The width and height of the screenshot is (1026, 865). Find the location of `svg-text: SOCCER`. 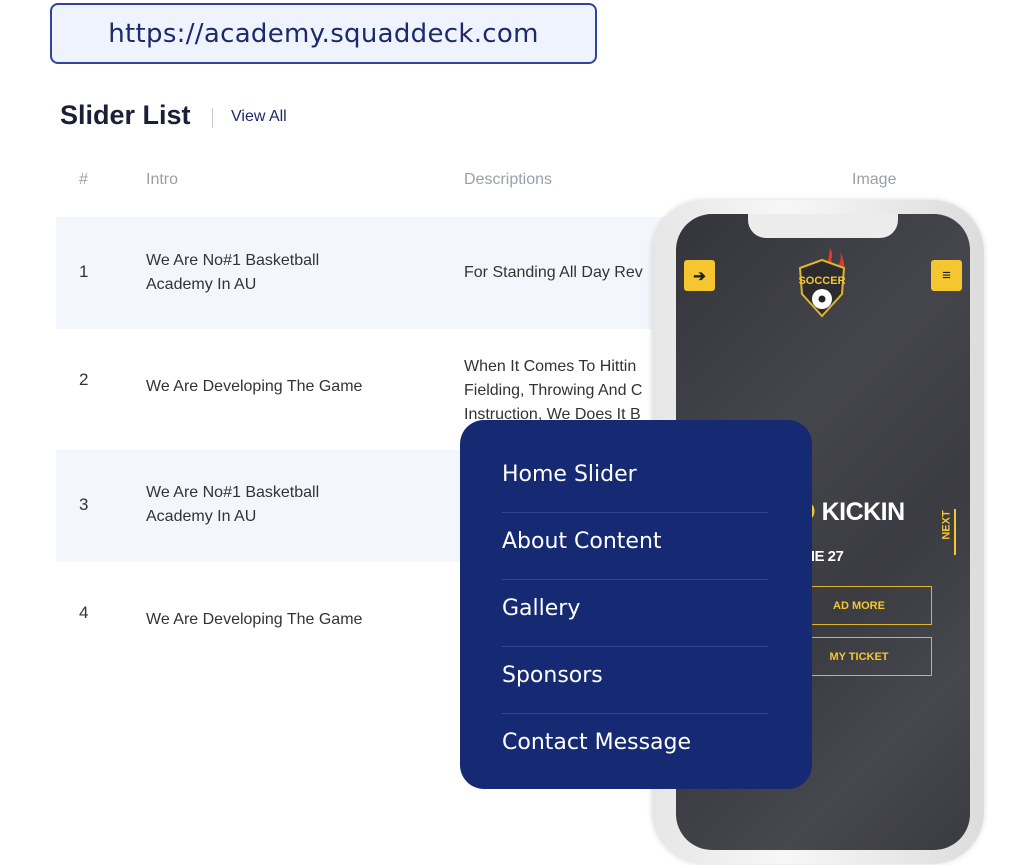

svg-text: SOCCER is located at coordinates (821, 281).